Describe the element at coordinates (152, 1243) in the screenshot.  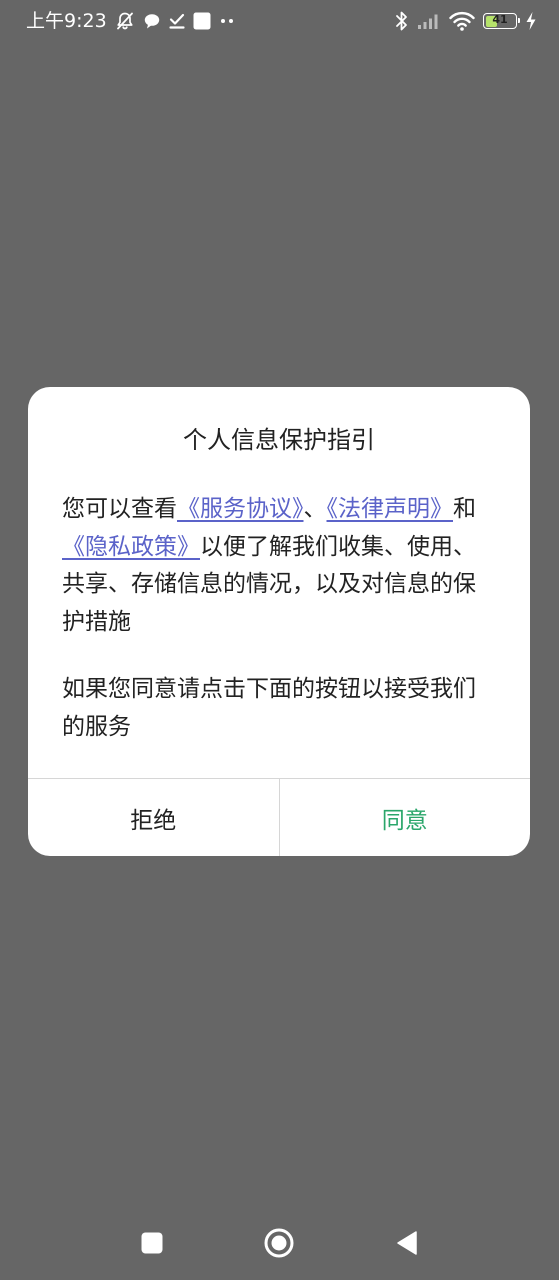
I see `recent-apps-icon` at that location.